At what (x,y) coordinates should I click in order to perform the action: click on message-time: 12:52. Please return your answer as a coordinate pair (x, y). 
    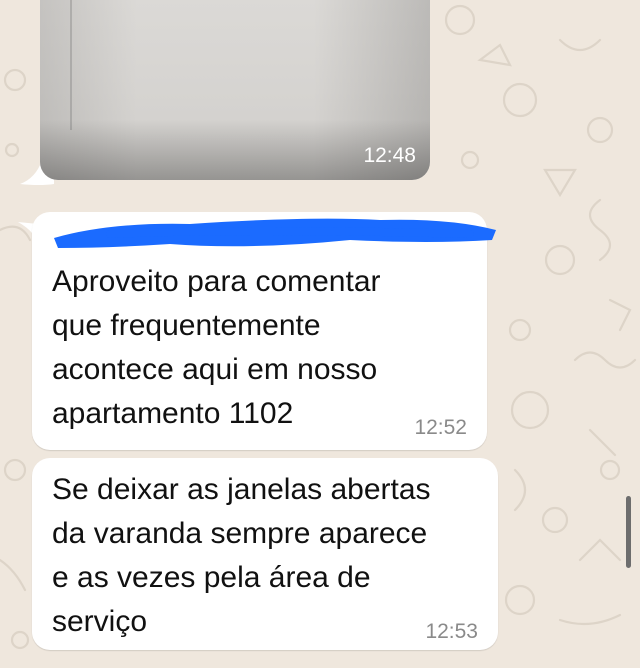
    Looking at the image, I should click on (440, 427).